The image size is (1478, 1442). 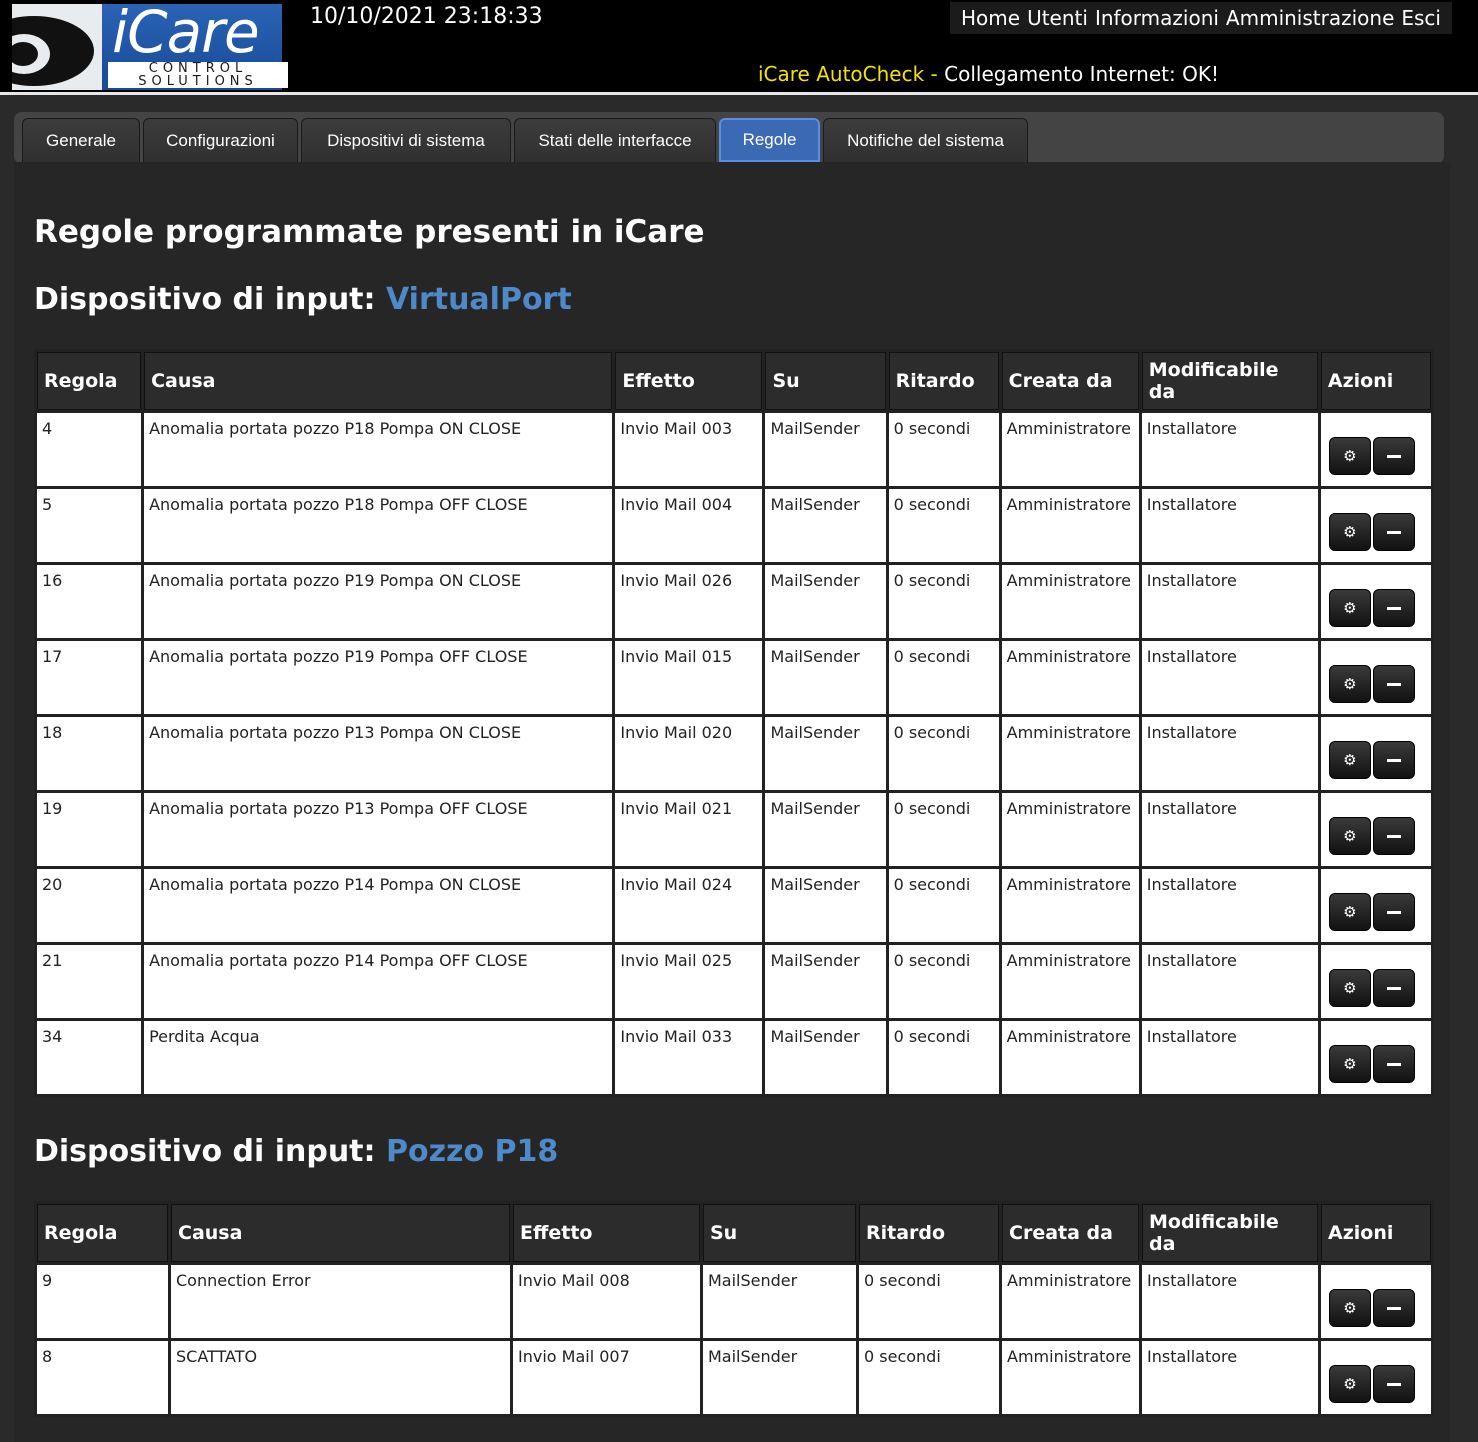 What do you see at coordinates (81, 140) in the screenshot?
I see `tab-generale: Generale` at bounding box center [81, 140].